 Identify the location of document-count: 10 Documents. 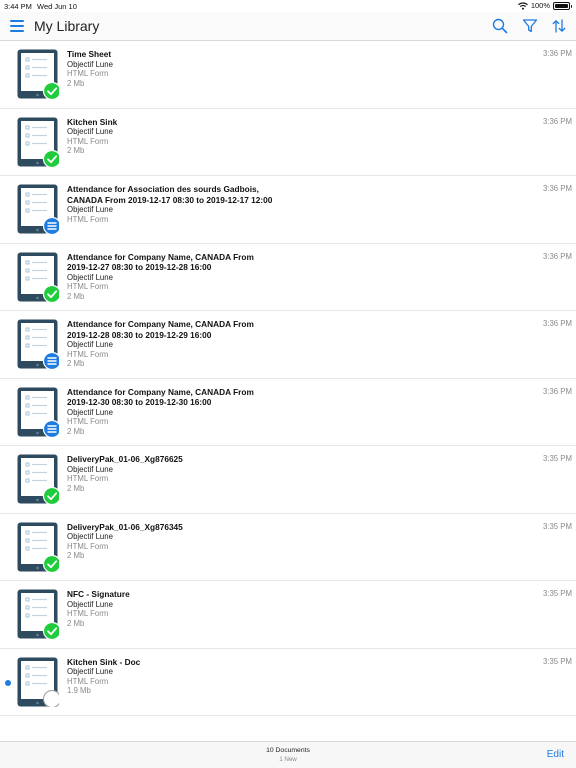
(288, 750).